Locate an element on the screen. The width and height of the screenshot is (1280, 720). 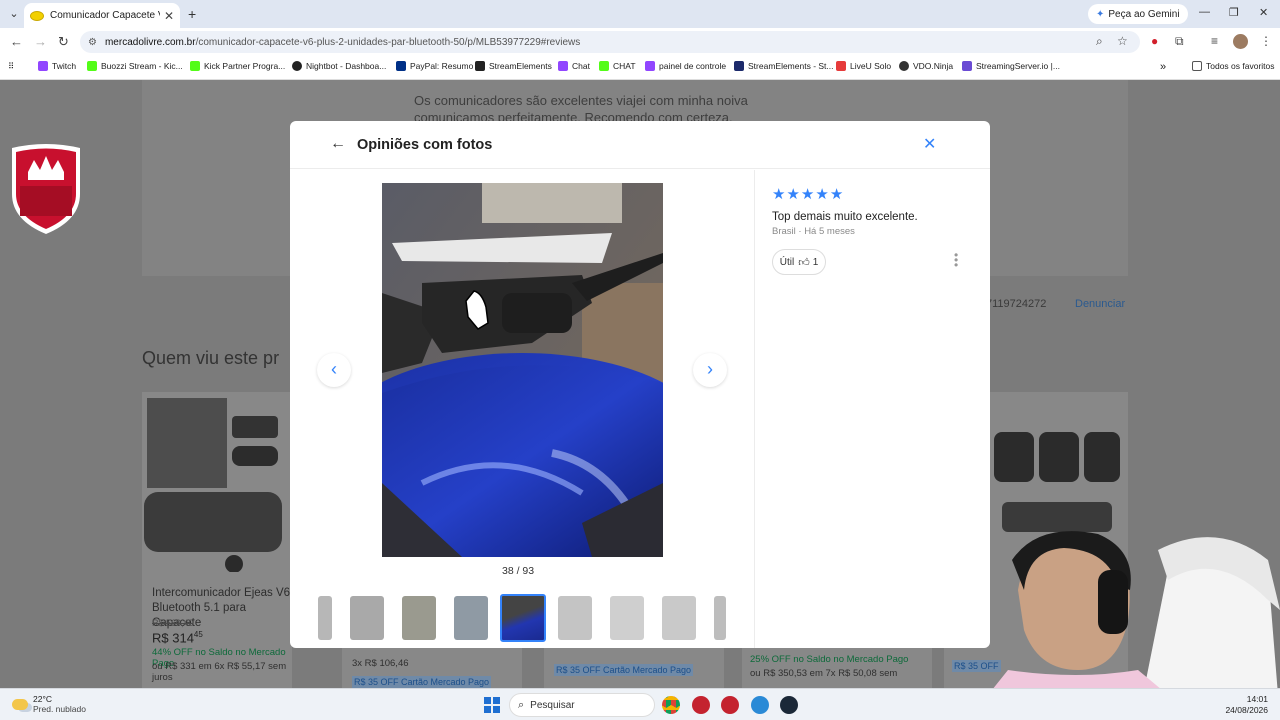
bookmark-painel: painel de controle is located at coordinates (685, 66).